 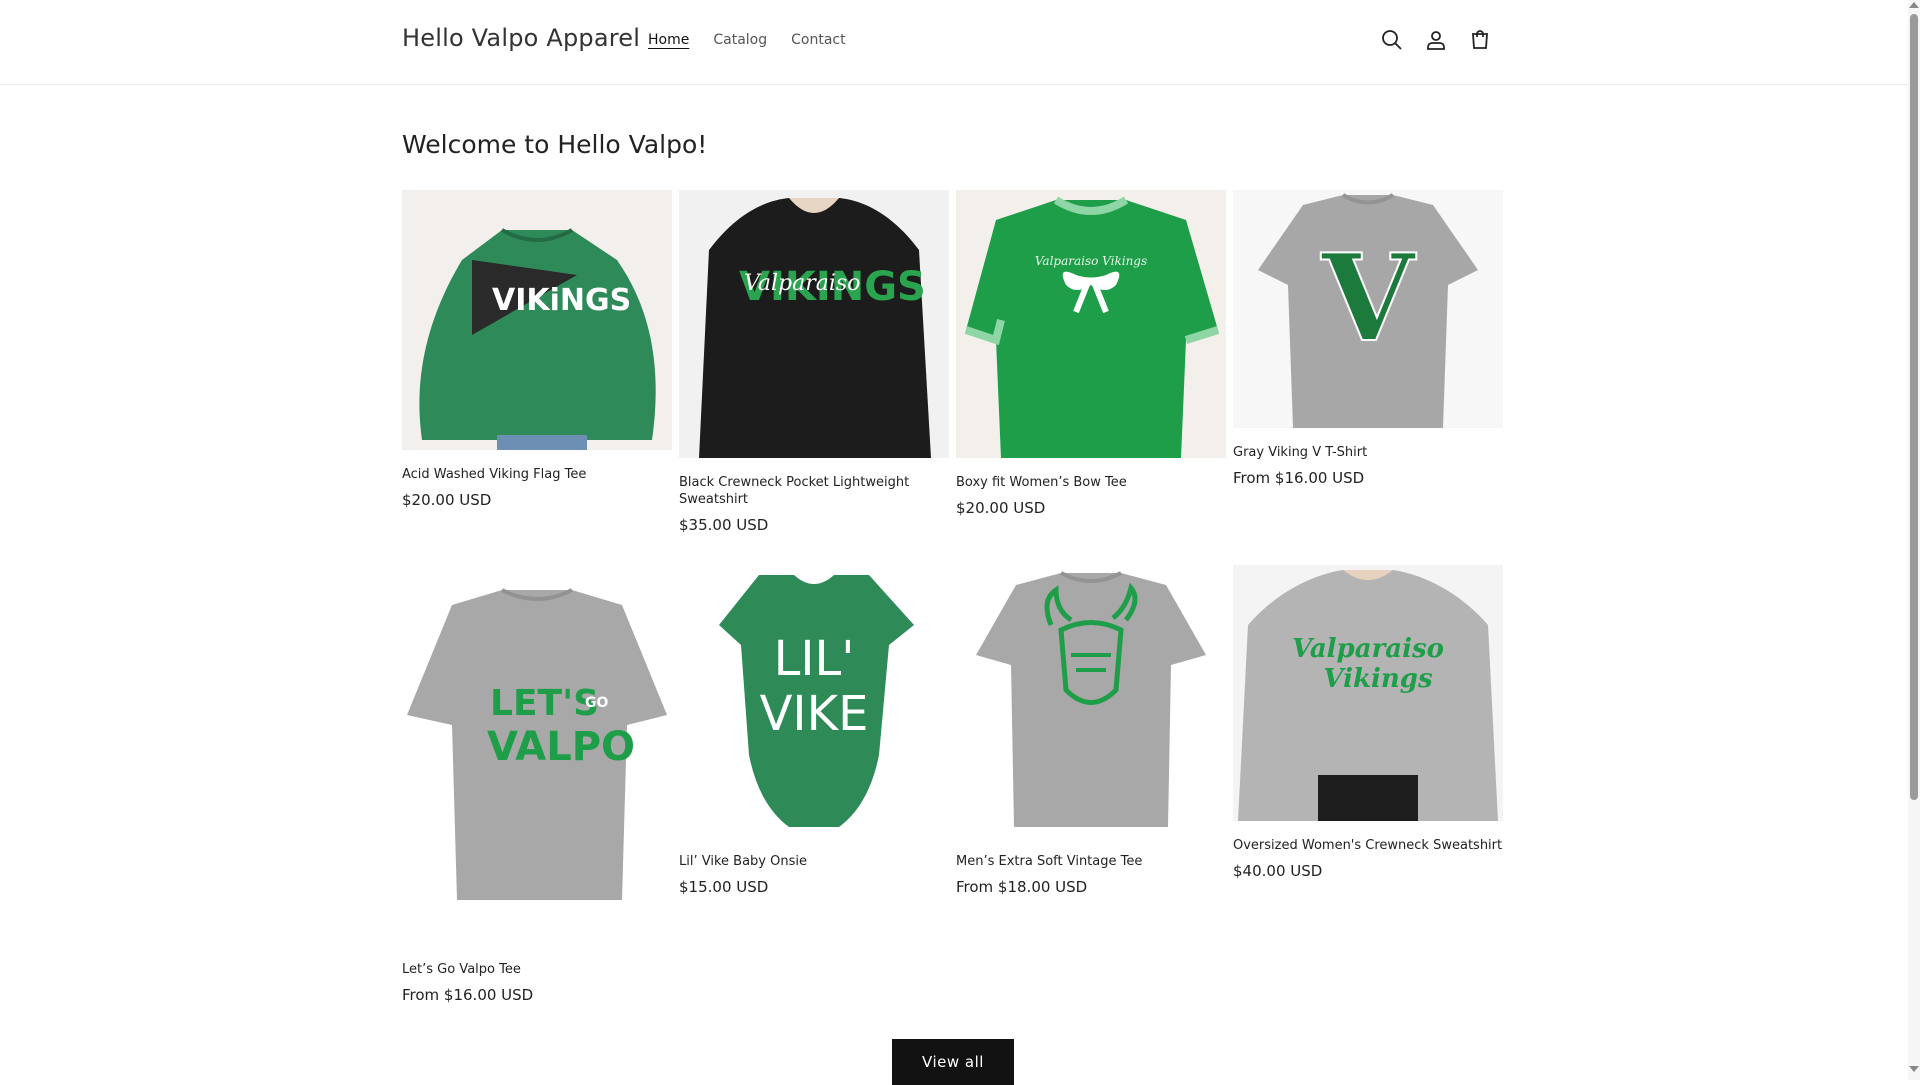 What do you see at coordinates (1914, 407) in the screenshot?
I see `scrollbar-thumb` at bounding box center [1914, 407].